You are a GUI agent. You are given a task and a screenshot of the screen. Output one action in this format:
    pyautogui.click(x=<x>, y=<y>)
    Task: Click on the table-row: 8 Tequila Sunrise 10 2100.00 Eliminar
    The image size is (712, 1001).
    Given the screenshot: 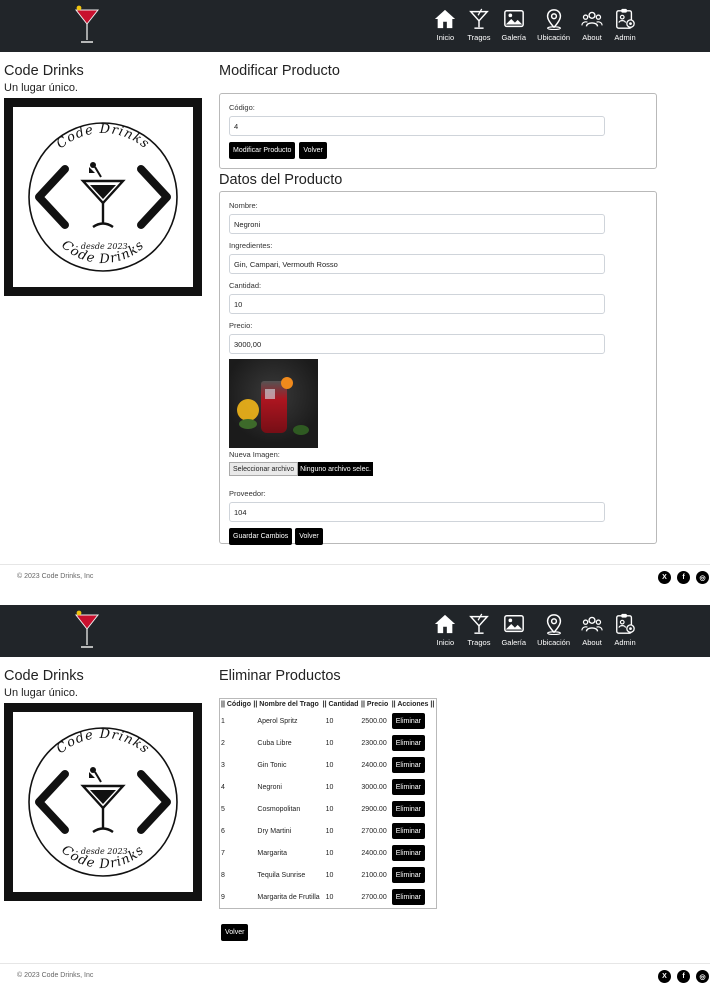 What is the action you would take?
    pyautogui.click(x=328, y=875)
    